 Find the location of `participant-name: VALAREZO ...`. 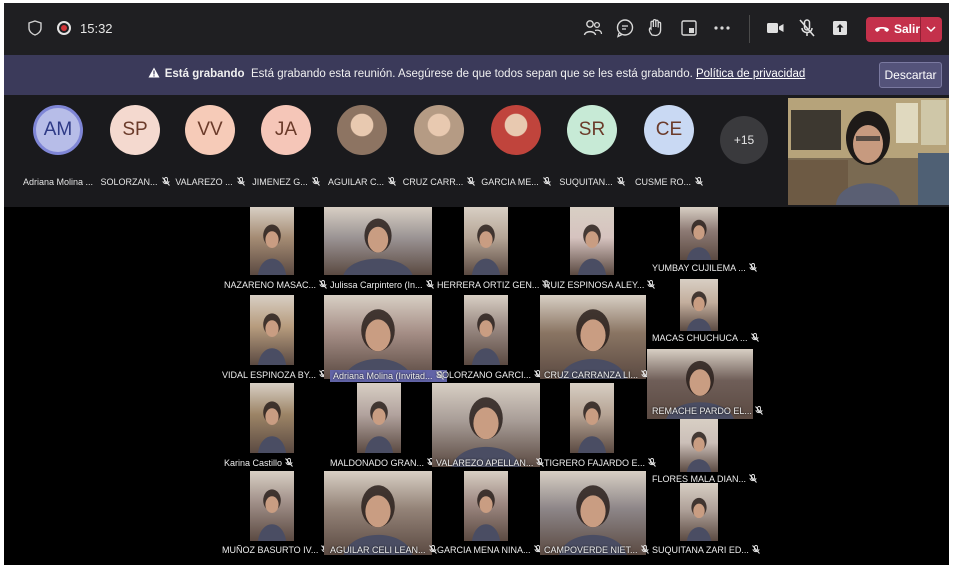

participant-name: VALAREZO ... is located at coordinates (210, 182).